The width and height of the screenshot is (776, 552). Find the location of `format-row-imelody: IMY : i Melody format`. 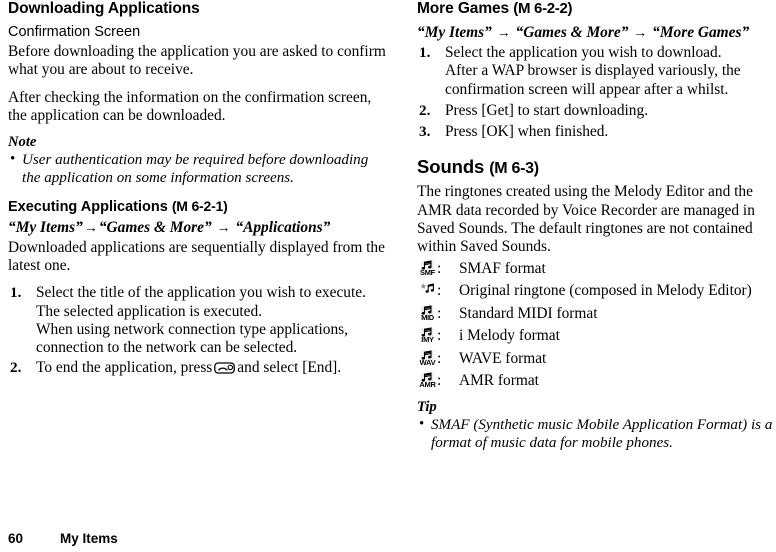

format-row-imelody: IMY : i Melody format is located at coordinates (596, 338).